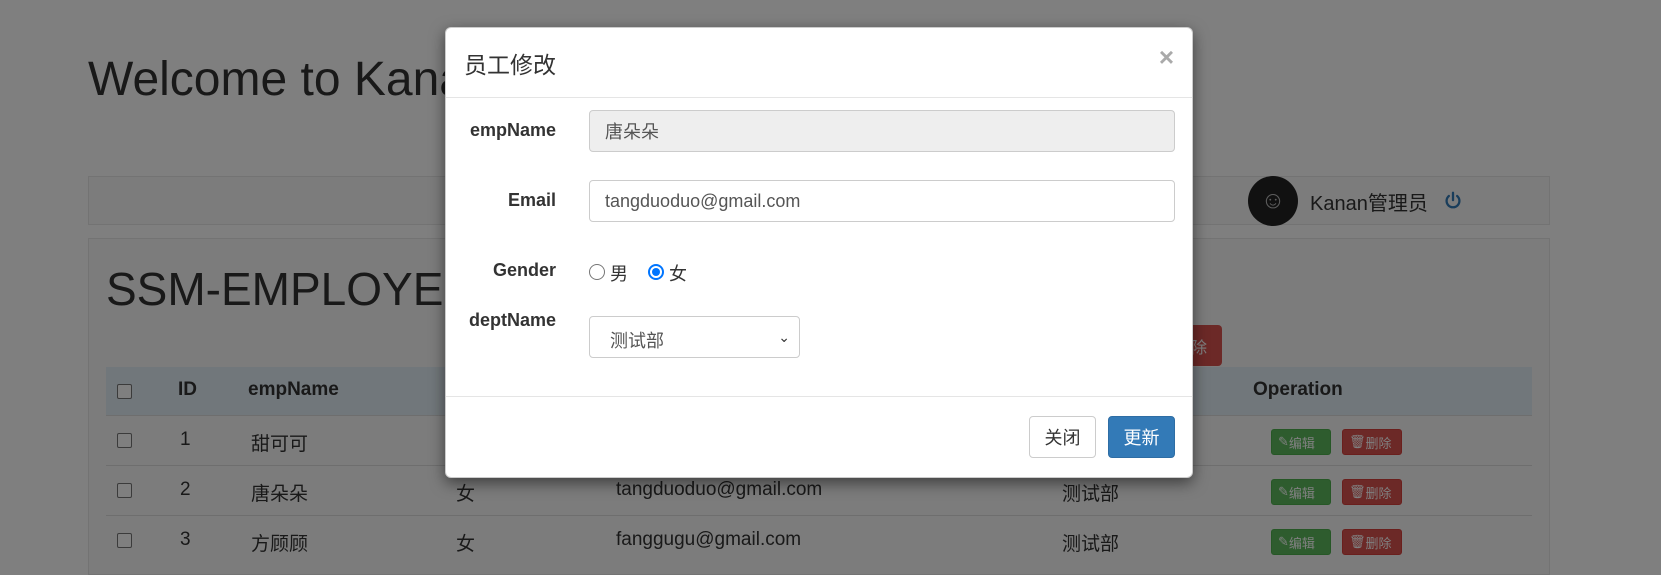 Image resolution: width=1661 pixels, height=575 pixels. I want to click on modal-title: 员工修改, so click(510, 65).